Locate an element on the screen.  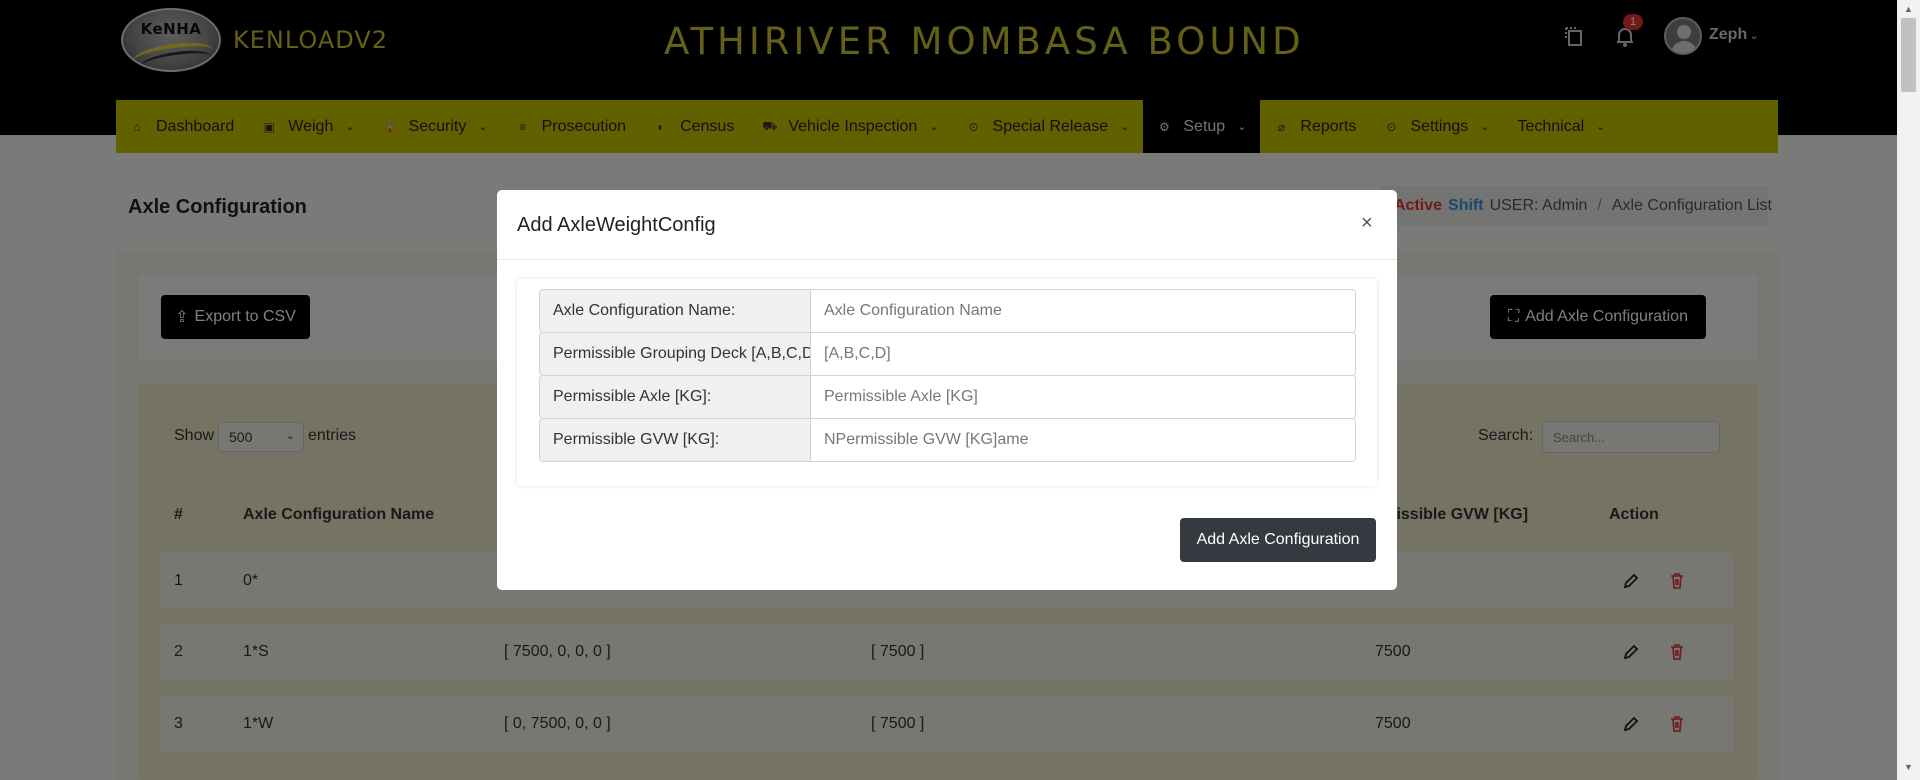
grouping-deck-group: Permissible Grouping Deck [A,B,C,D]: is located at coordinates (947, 354).